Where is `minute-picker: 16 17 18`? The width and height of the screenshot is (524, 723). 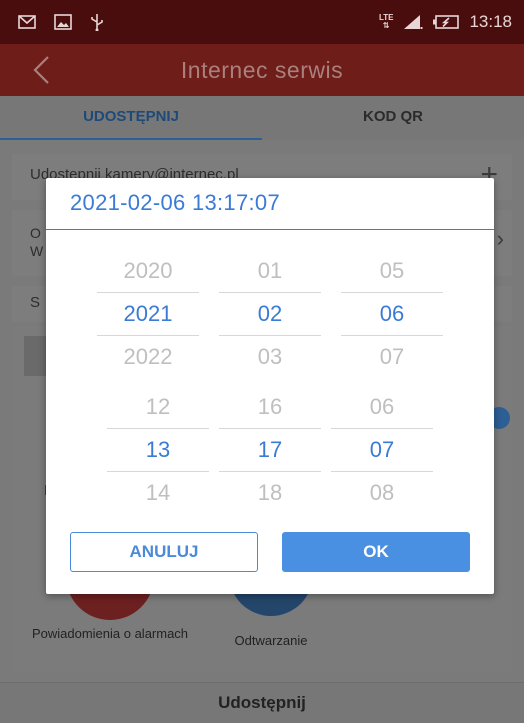 minute-picker: 16 17 18 is located at coordinates (270, 449).